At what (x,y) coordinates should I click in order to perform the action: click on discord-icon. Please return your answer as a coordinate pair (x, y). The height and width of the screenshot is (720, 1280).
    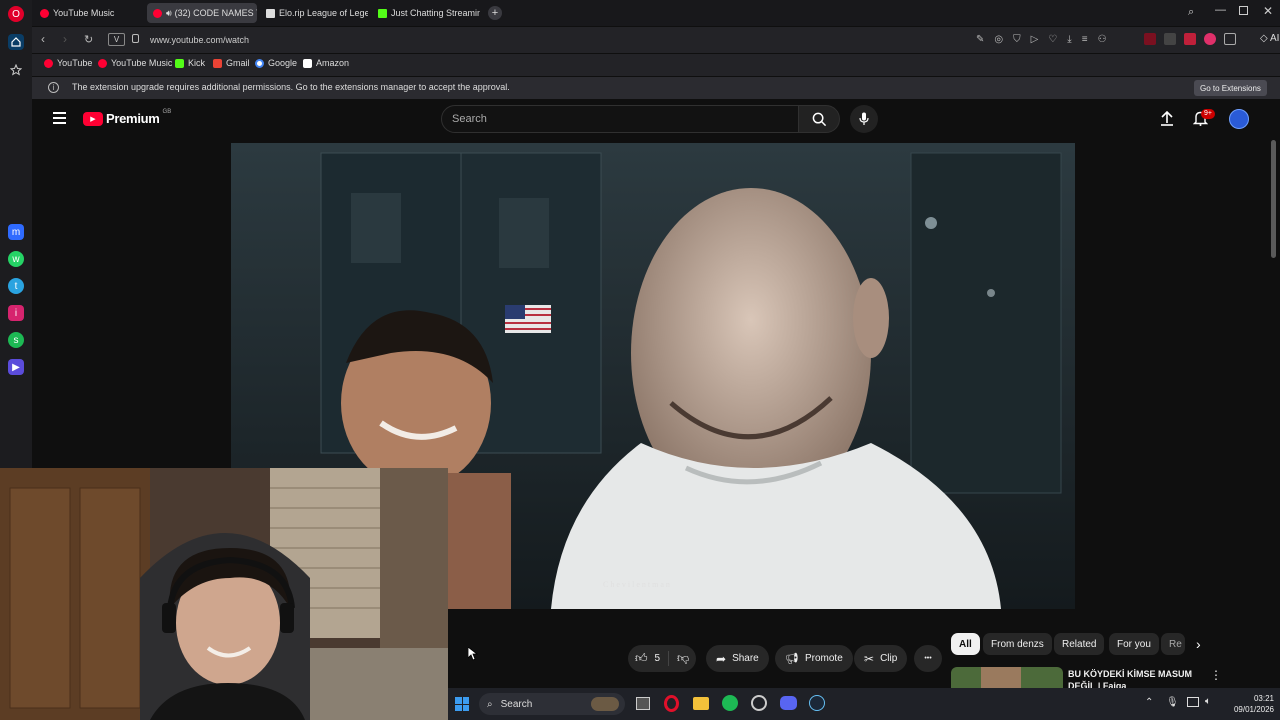
    Looking at the image, I should click on (788, 703).